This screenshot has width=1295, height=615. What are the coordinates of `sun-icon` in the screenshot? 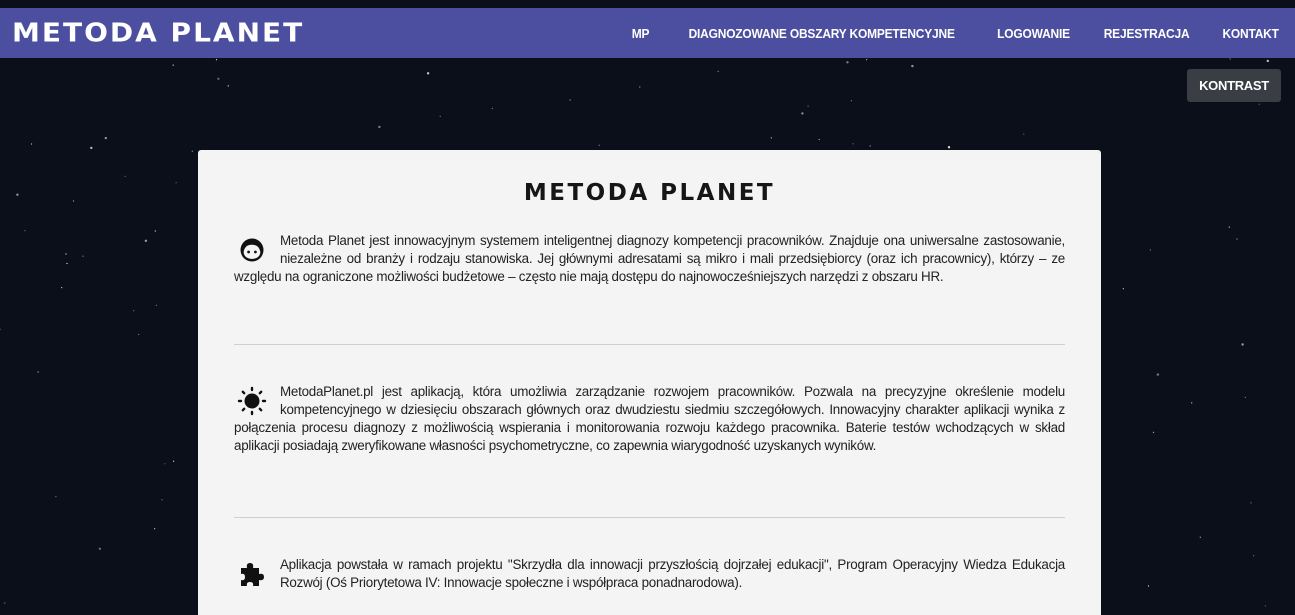 It's located at (252, 401).